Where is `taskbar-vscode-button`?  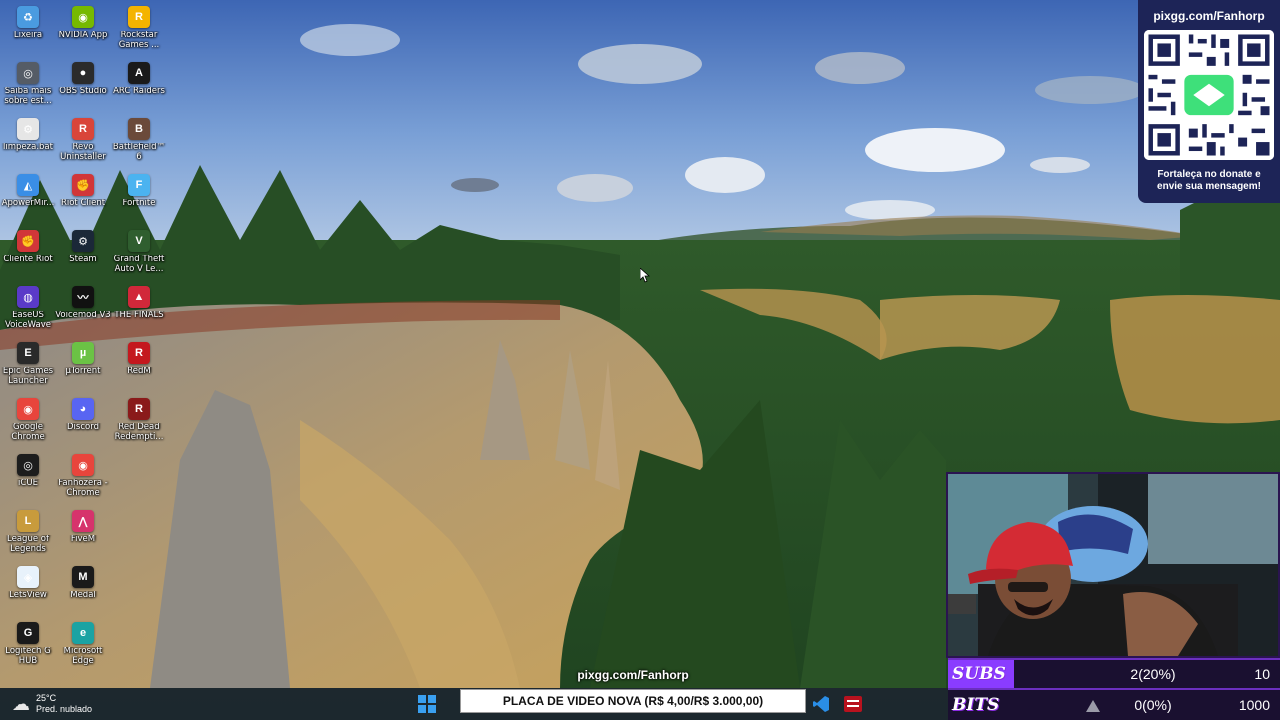
taskbar-vscode-button is located at coordinates (821, 704).